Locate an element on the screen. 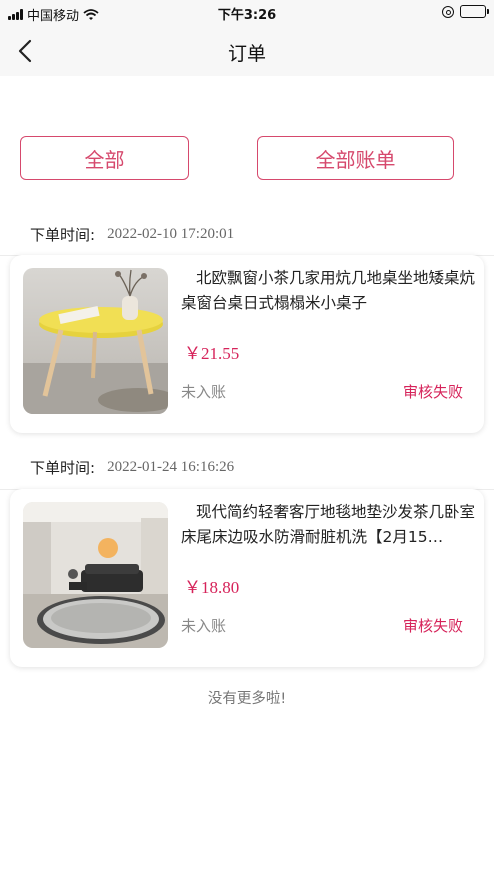  product-title: 北欧飘窗小茶几家用炕几地桌坐地矮桌炕桌窗台桌日式榻榻米小桌子 is located at coordinates (331, 291).